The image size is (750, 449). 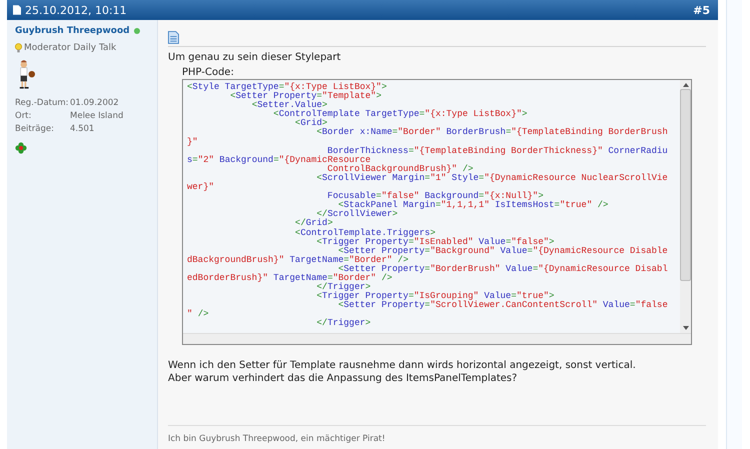 I want to click on stat-label: Reg.-Datum:, so click(x=42, y=103).